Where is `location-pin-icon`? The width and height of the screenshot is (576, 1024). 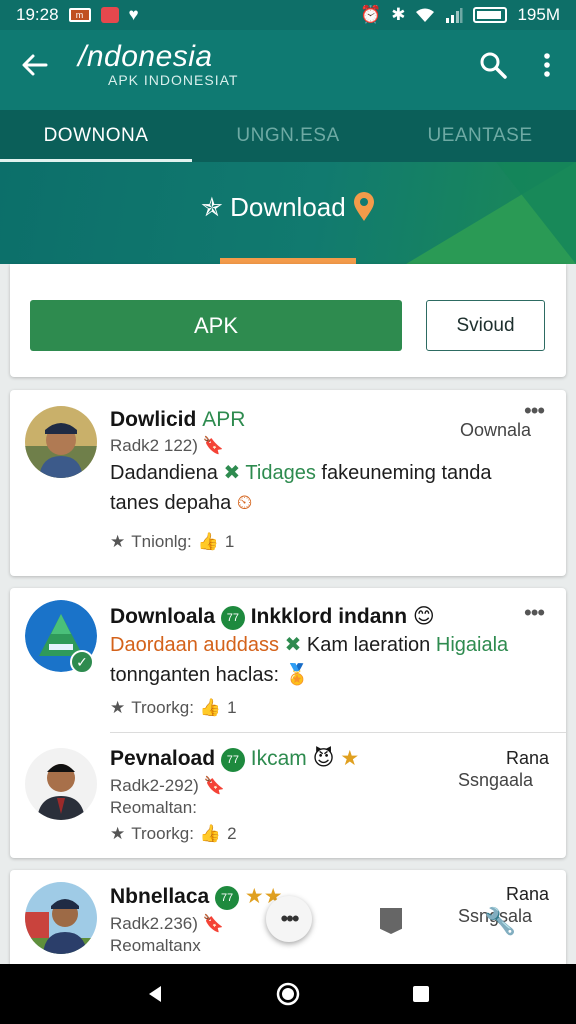 location-pin-icon is located at coordinates (363, 206).